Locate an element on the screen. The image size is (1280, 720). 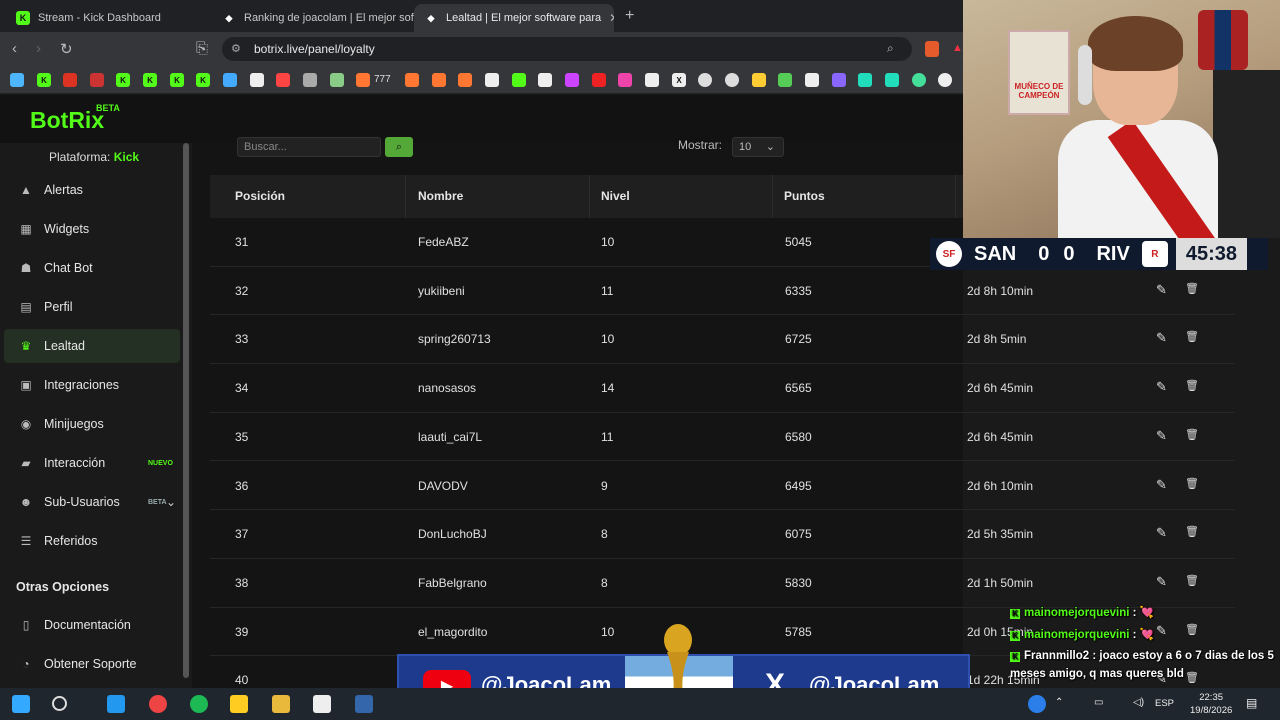
bookmark-x-icon: X is located at coordinates (679, 80).